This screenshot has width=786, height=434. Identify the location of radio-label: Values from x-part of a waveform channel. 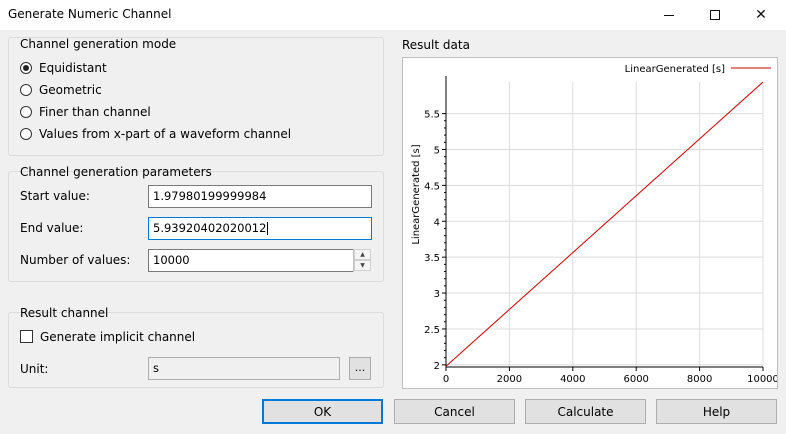
(165, 134).